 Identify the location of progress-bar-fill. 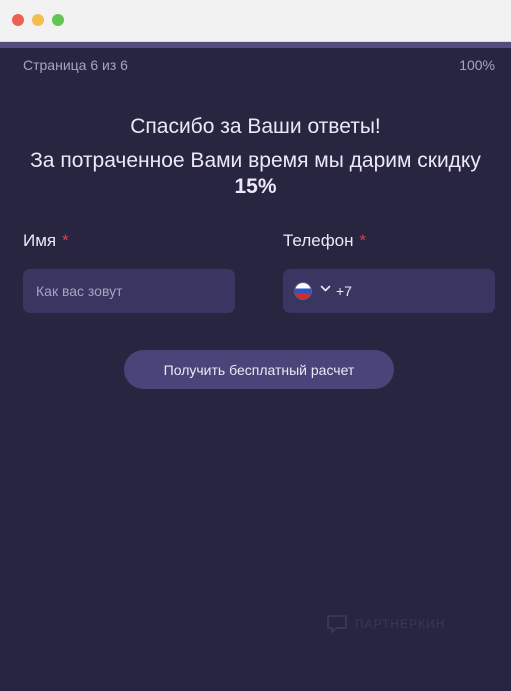
(255, 45).